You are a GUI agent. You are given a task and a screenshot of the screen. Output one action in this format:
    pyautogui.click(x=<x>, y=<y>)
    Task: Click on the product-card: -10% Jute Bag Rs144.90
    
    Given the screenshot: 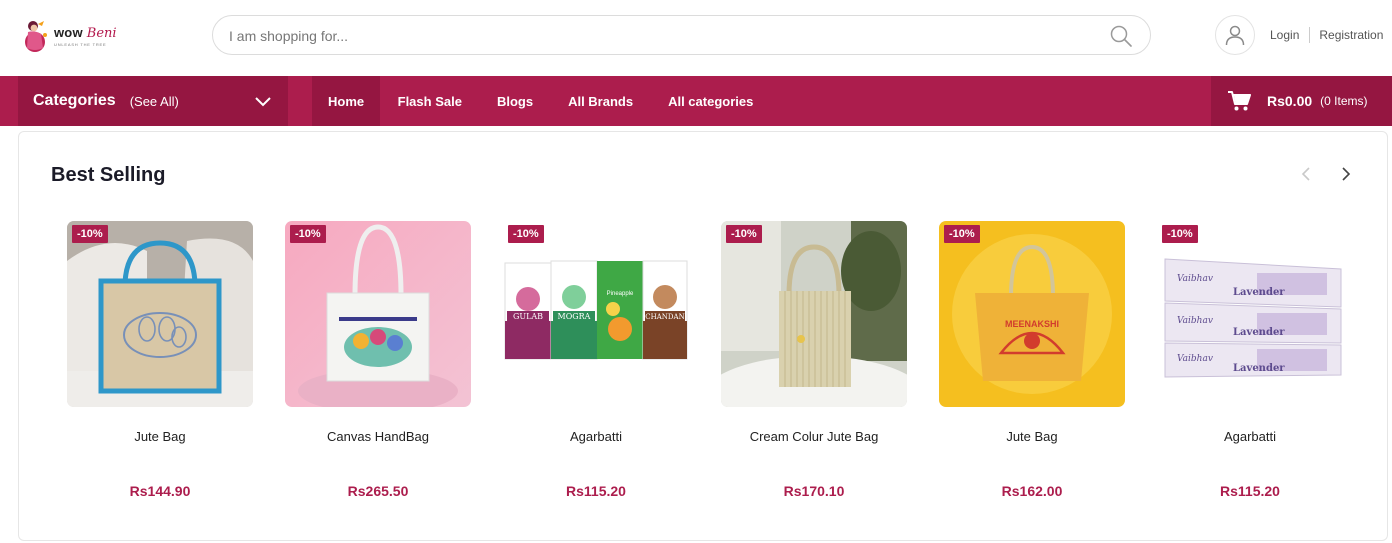 What is the action you would take?
    pyautogui.click(x=160, y=360)
    